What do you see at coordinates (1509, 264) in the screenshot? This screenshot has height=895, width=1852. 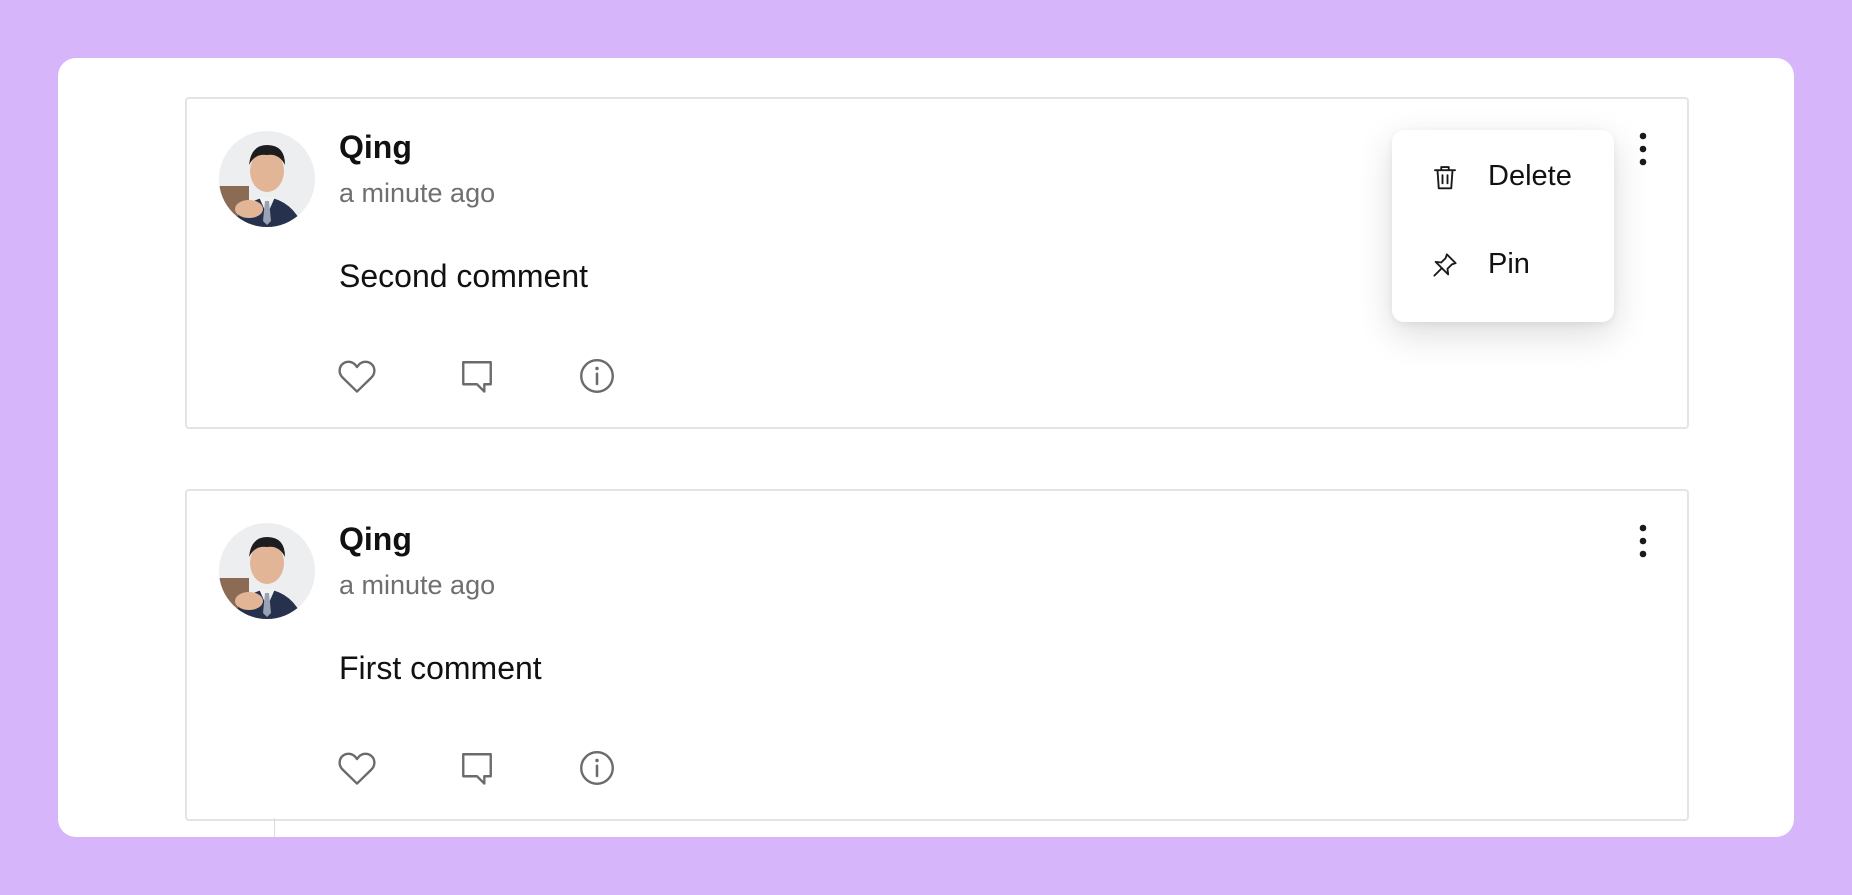 I see `menu-item-label: Pin` at bounding box center [1509, 264].